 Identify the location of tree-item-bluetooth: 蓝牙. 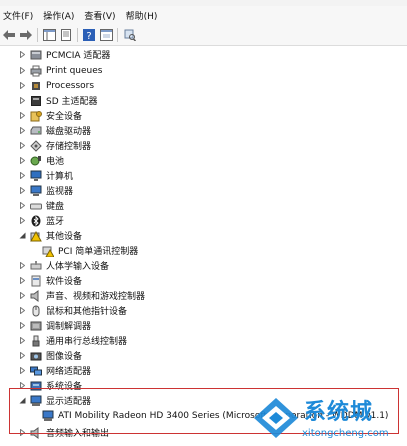
(41, 220).